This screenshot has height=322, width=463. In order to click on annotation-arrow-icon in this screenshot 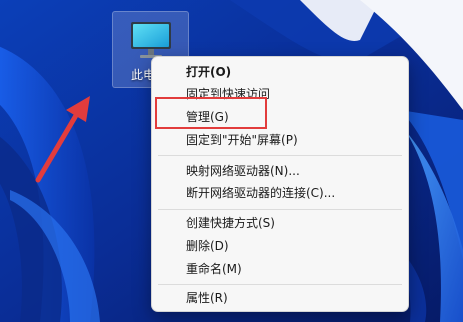, I will do `click(62, 139)`.